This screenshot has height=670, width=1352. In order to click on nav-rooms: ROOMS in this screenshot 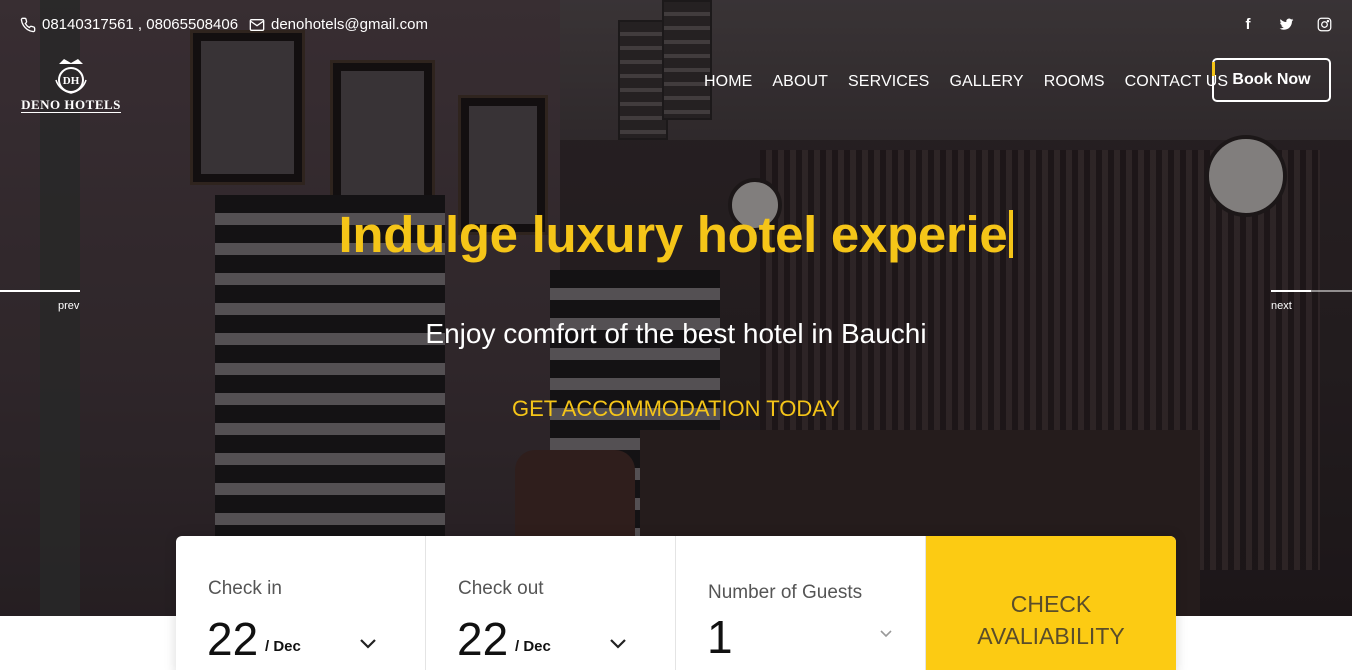, I will do `click(1074, 82)`.